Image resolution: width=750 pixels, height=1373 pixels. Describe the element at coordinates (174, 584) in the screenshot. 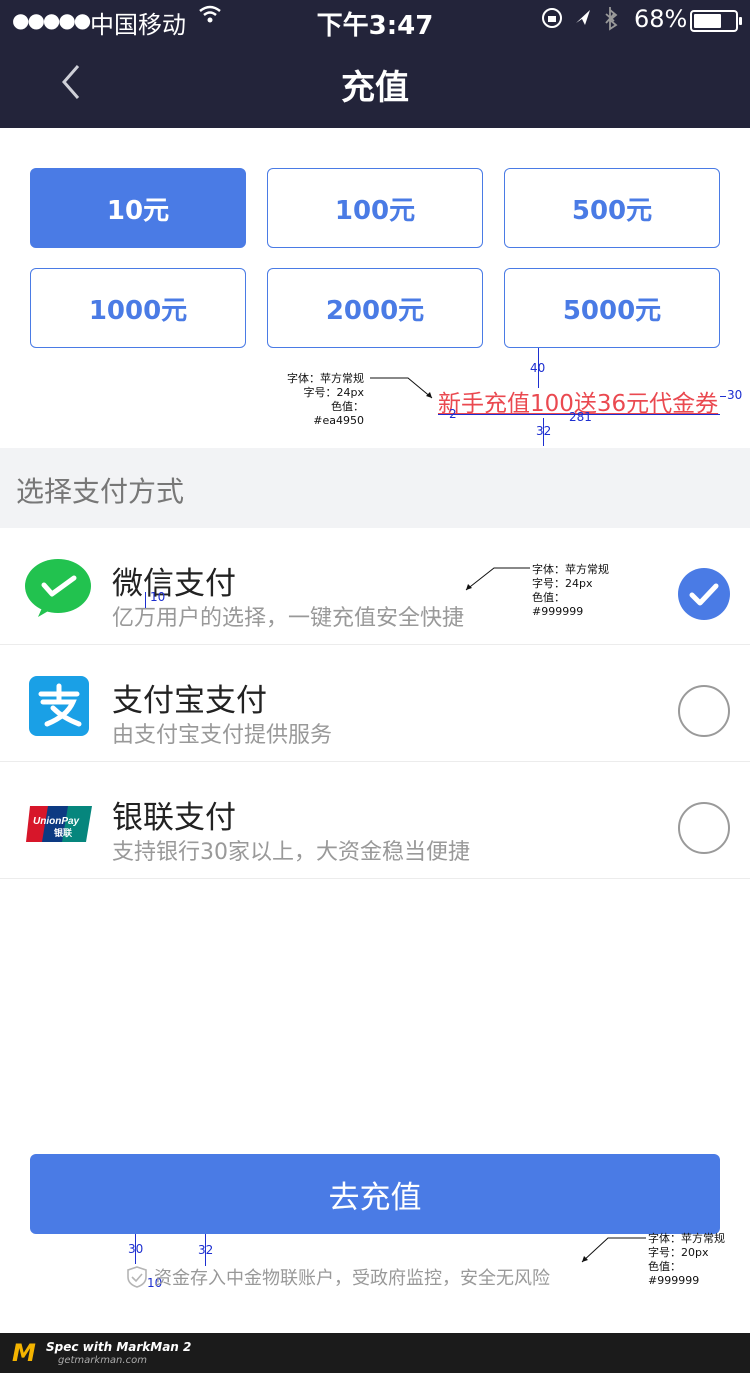

I see `payment-name: 微信支付` at that location.